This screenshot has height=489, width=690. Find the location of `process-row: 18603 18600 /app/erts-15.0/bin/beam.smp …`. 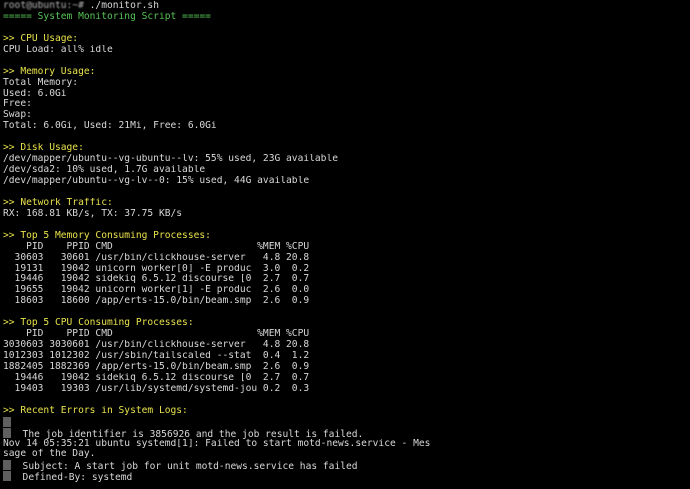

process-row: 18603 18600 /app/erts-15.0/bin/beam.smp … is located at coordinates (156, 301).